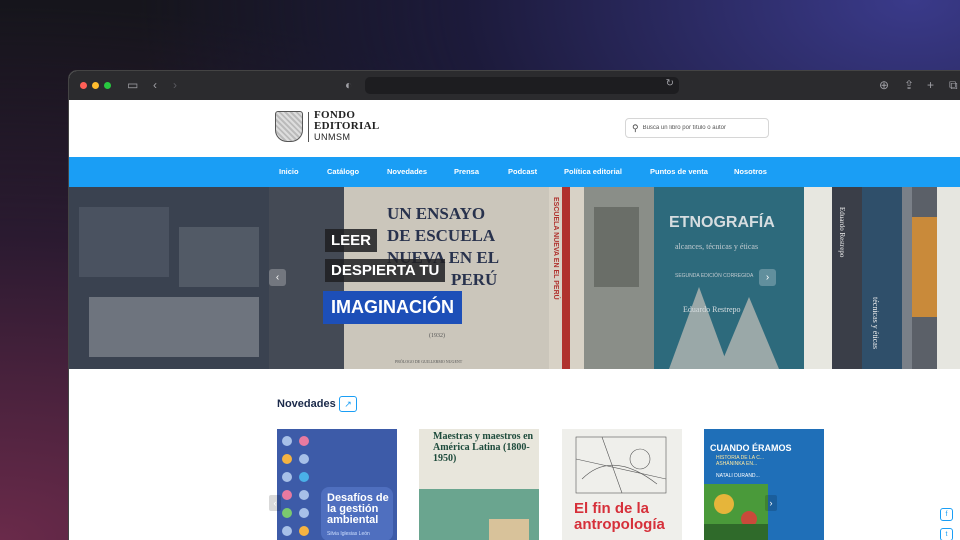 The height and width of the screenshot is (540, 960). Describe the element at coordinates (619, 516) in the screenshot. I see `book-3-title: El fin de la antropología` at that location.